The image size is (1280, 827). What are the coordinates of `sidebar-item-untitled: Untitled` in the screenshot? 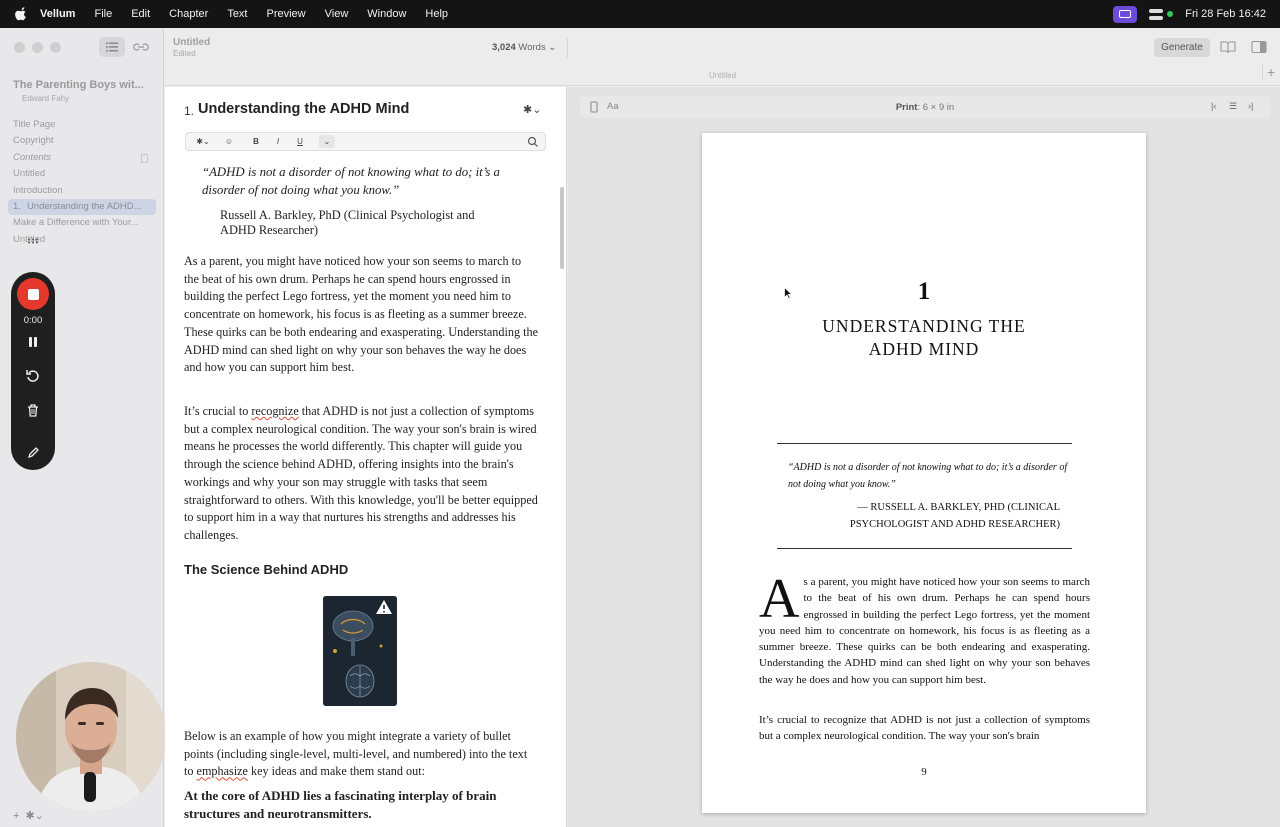 It's located at (82, 174).